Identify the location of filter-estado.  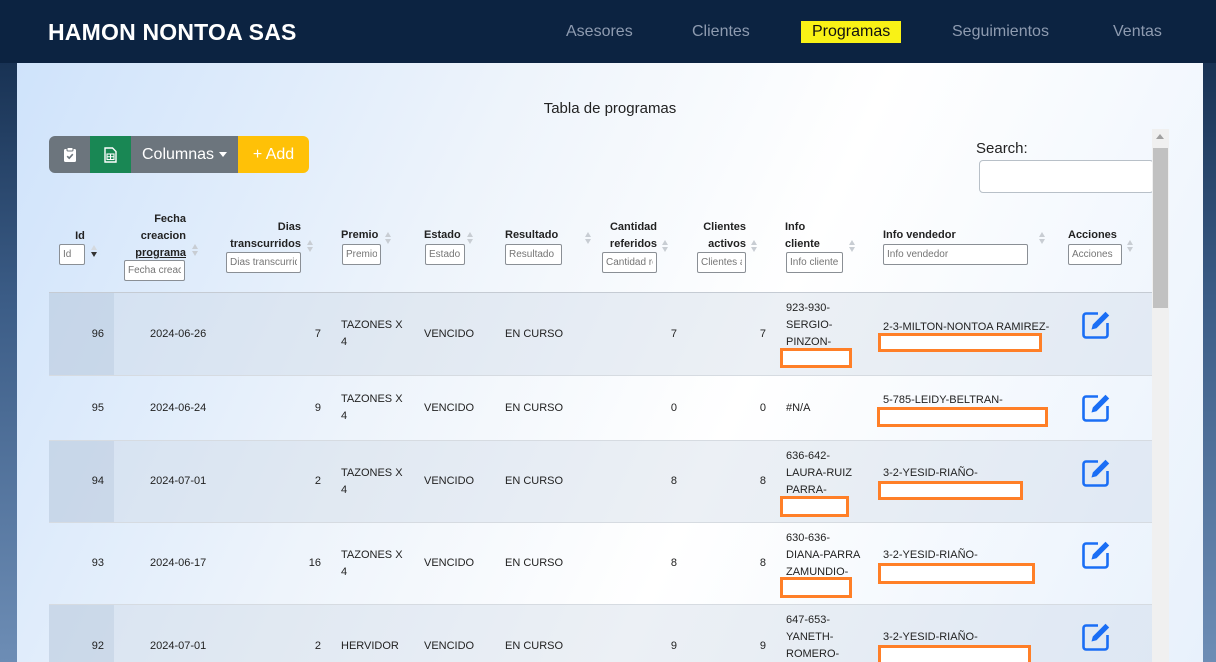
(445, 254).